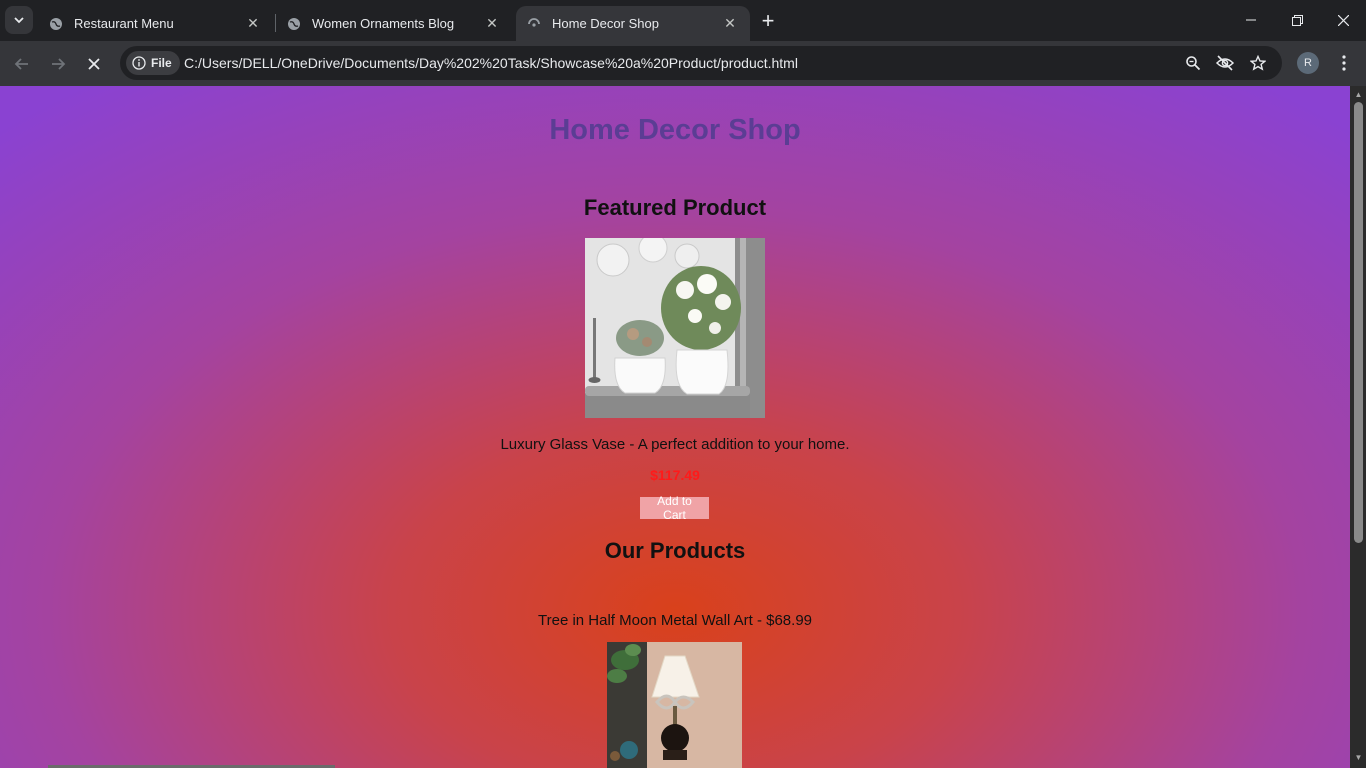 This screenshot has width=1366, height=768. What do you see at coordinates (1225, 63) in the screenshot?
I see `eye-off-icon` at bounding box center [1225, 63].